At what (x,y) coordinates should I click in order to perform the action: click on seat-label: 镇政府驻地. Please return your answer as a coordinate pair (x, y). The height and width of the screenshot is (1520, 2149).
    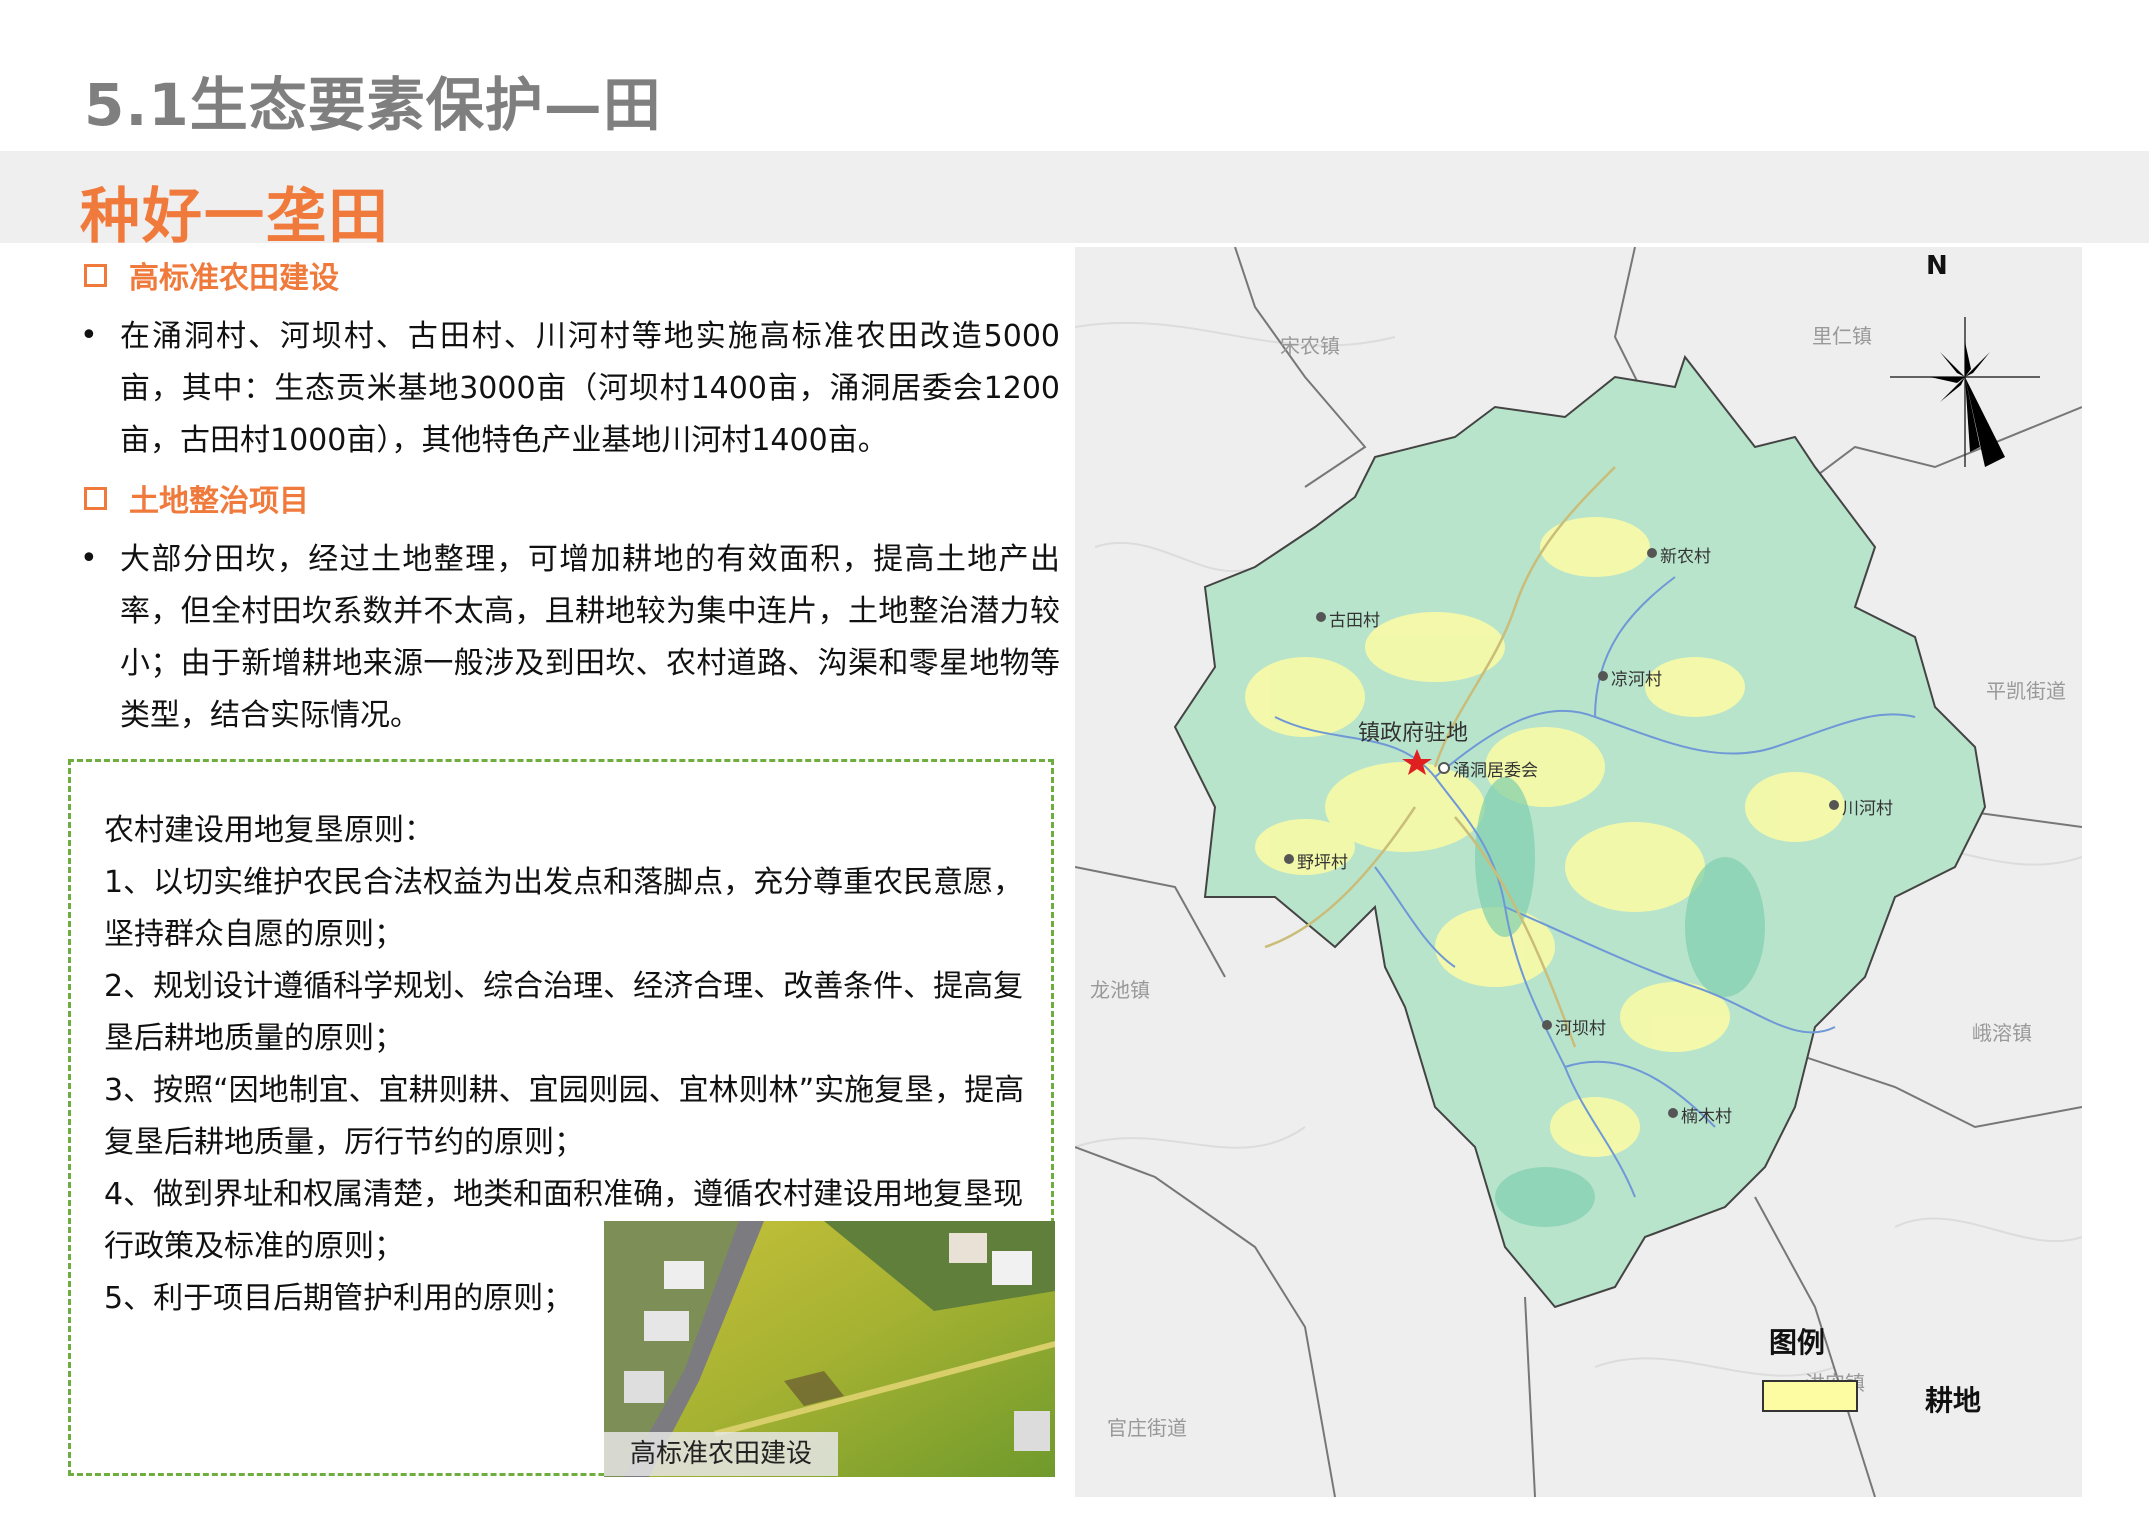
    Looking at the image, I should click on (1413, 733).